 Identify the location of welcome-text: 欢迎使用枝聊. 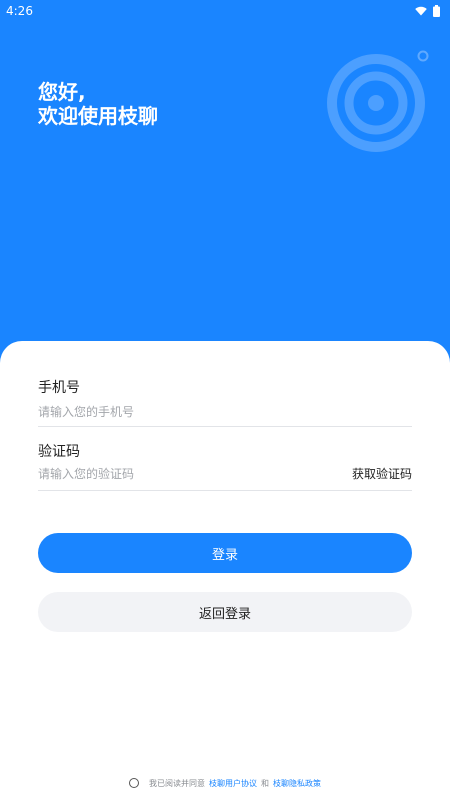
(98, 116).